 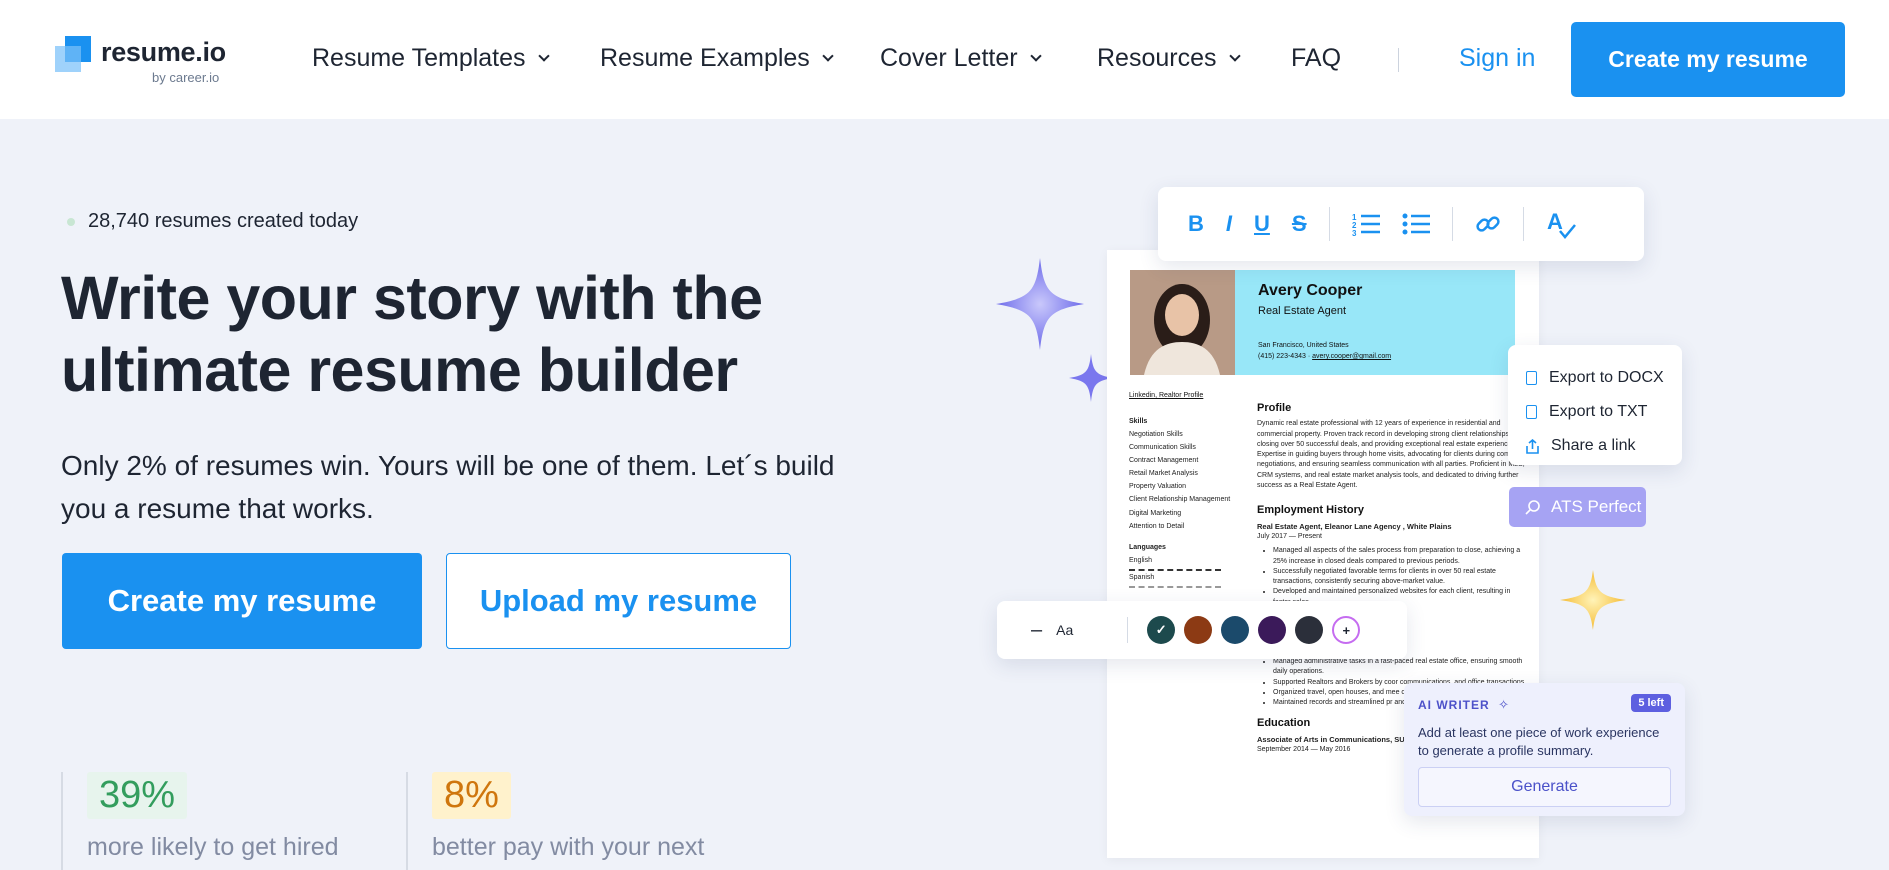 I want to click on stat-pay: 8% better pay with your next, so click(x=555, y=821).